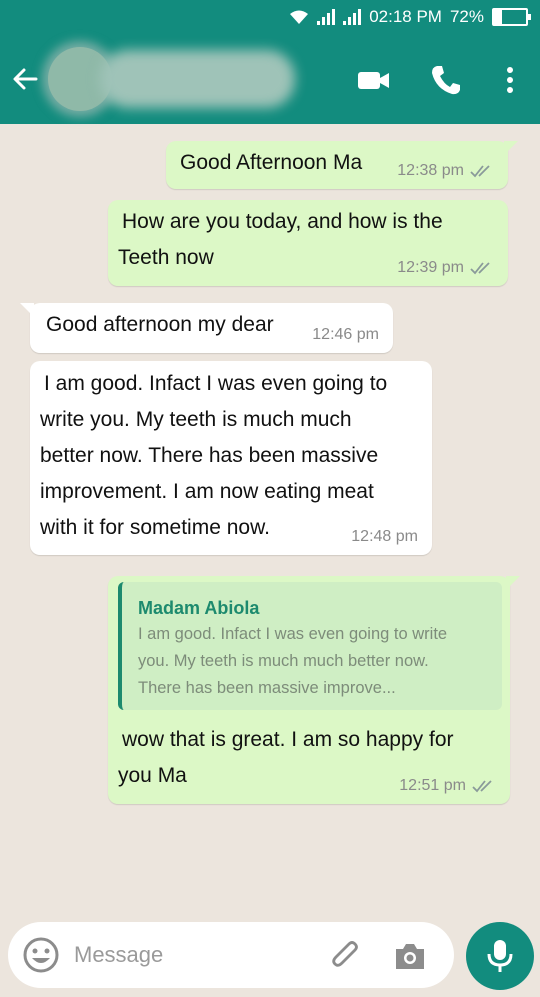 This screenshot has width=540, height=997. I want to click on paperclip-icon, so click(347, 956).